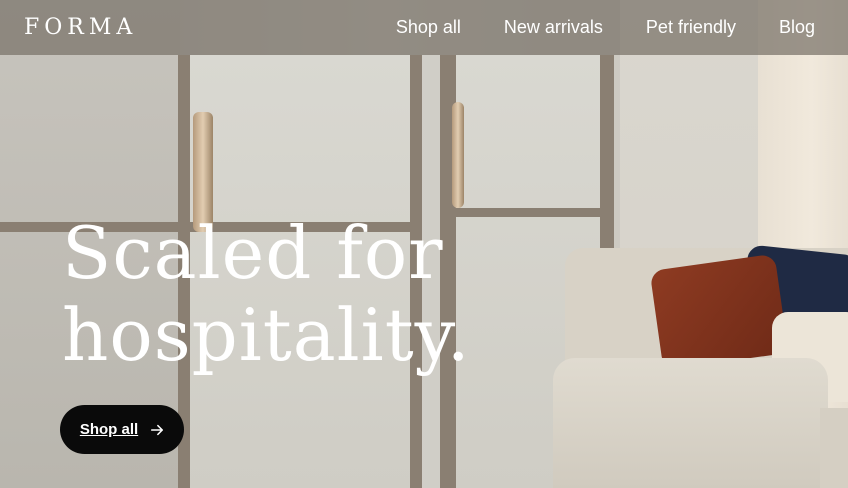 This screenshot has width=848, height=488. What do you see at coordinates (690, 423) in the screenshot?
I see `sofa-arm` at bounding box center [690, 423].